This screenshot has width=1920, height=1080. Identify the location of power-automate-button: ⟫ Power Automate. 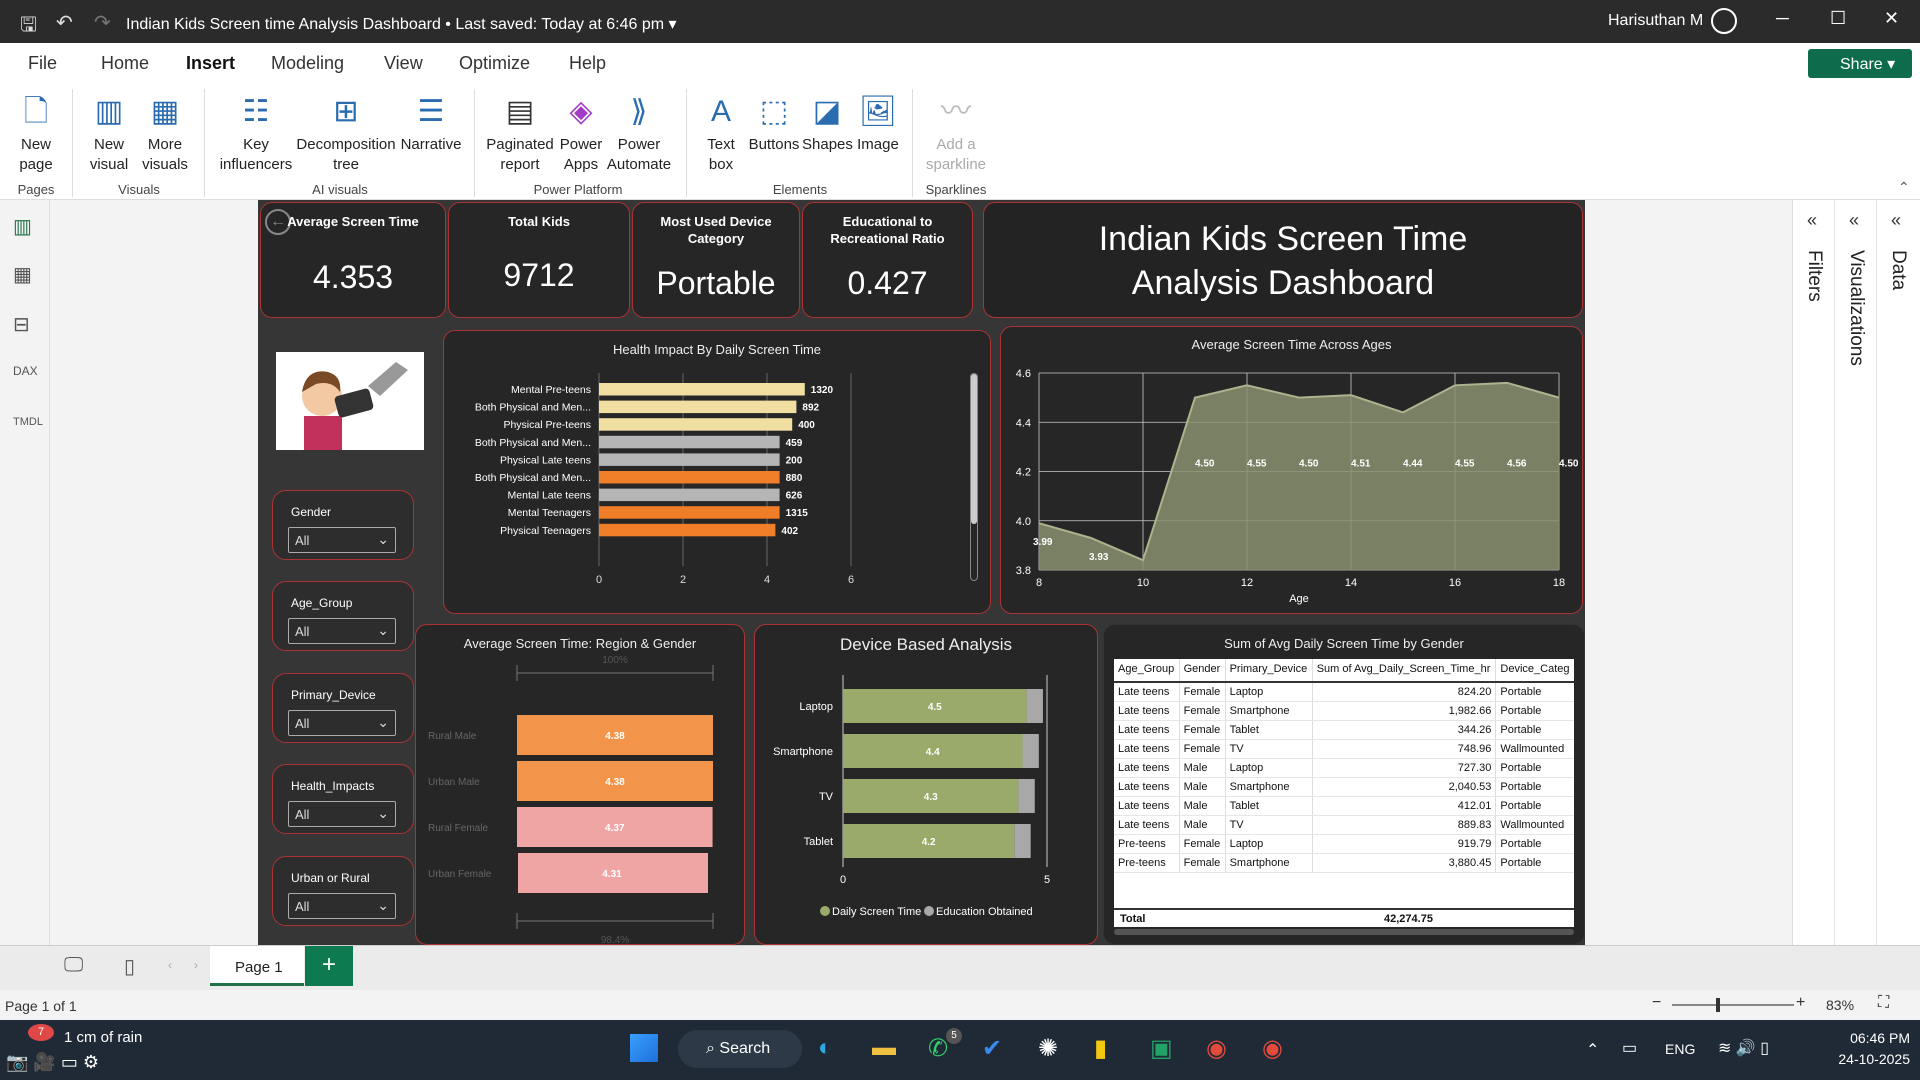
(639, 134).